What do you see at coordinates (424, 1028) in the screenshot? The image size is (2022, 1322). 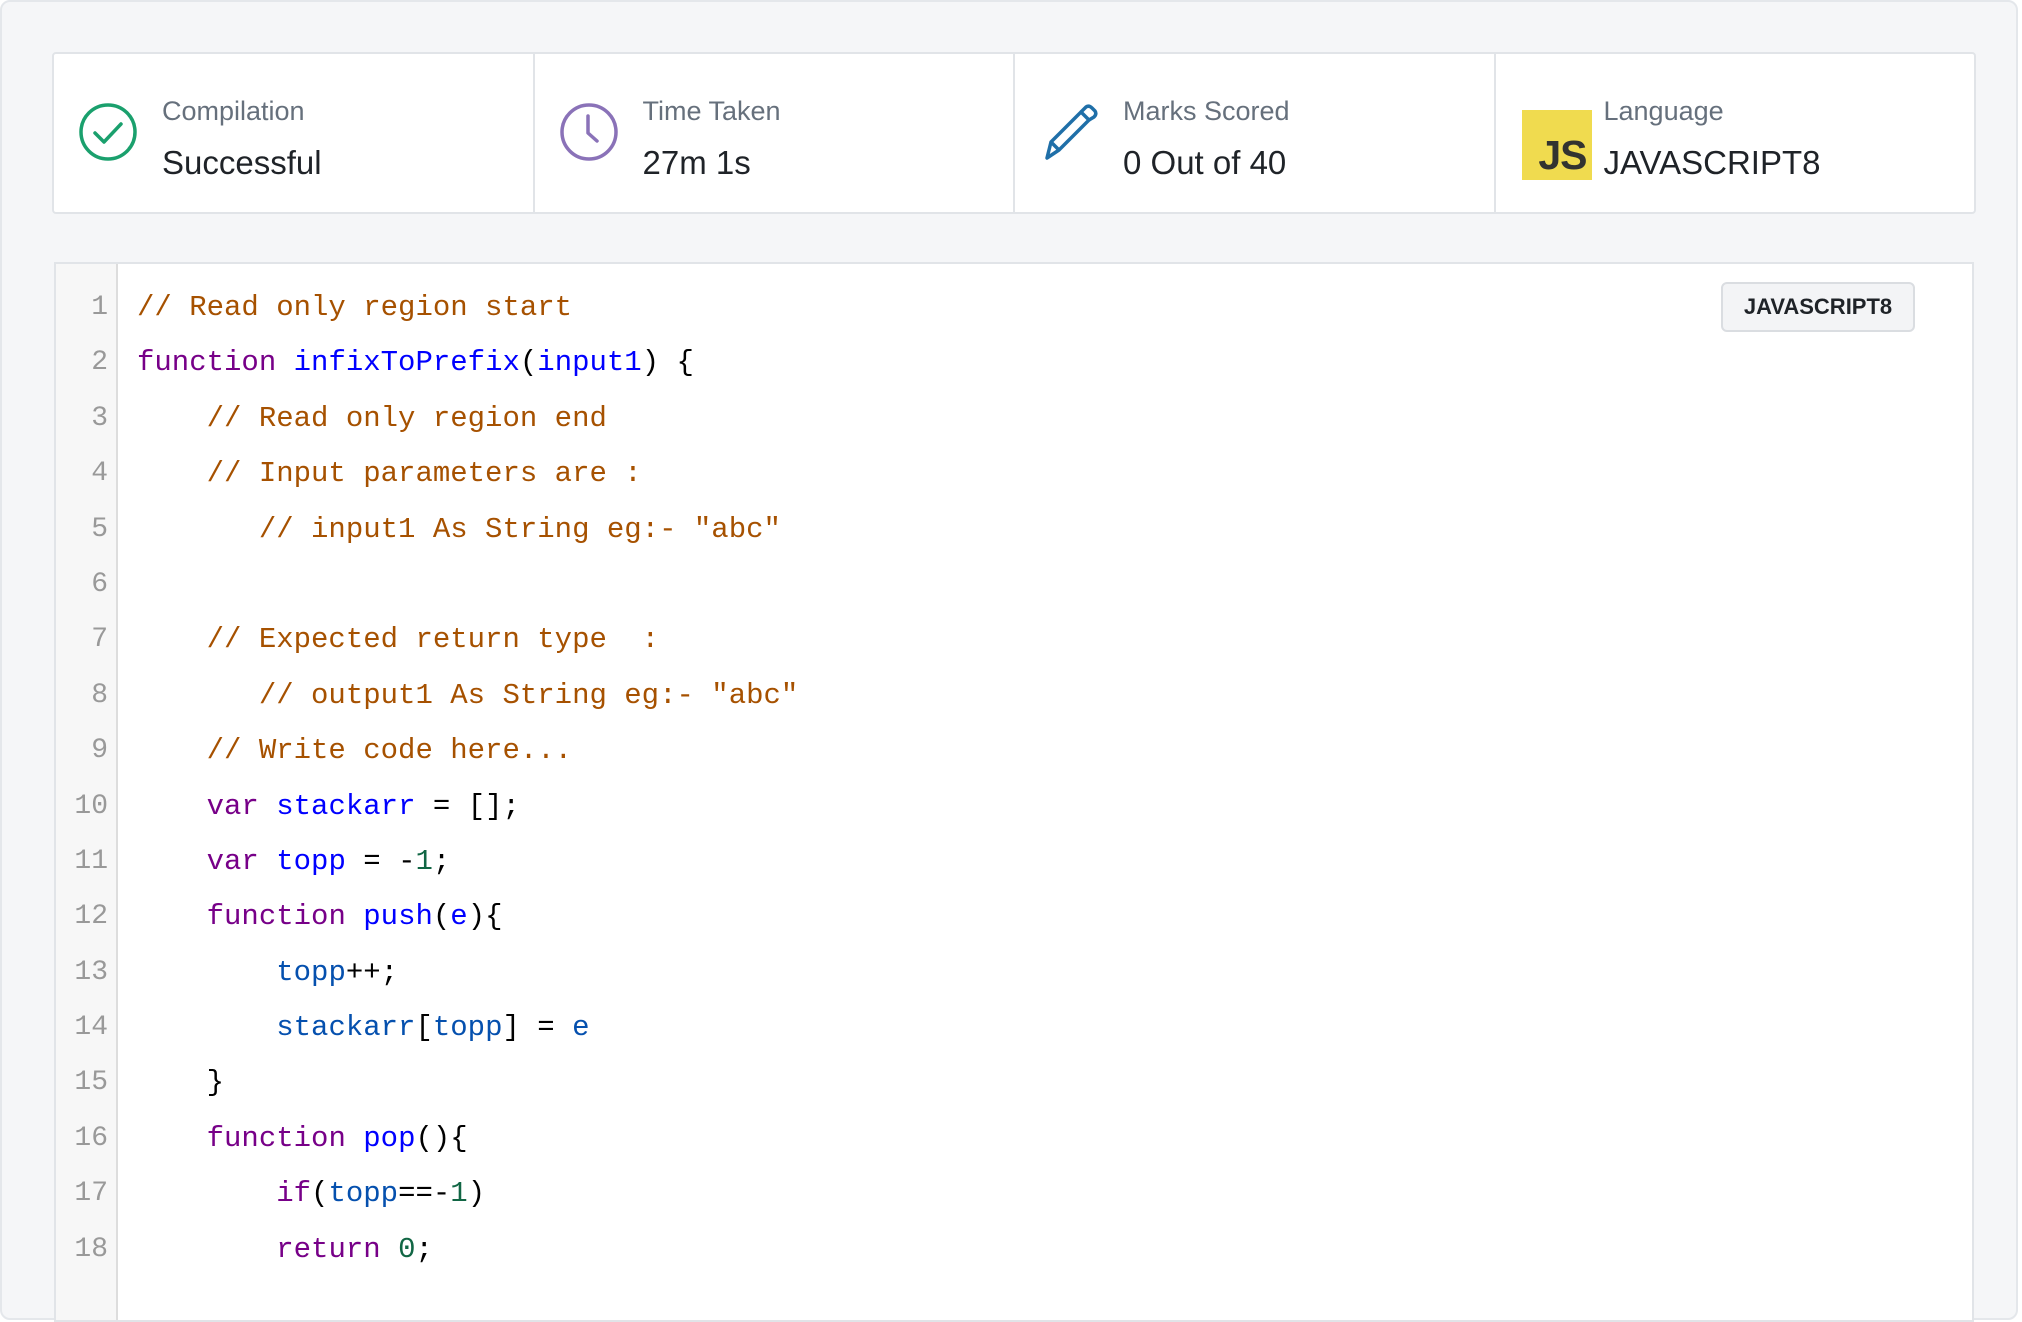 I see `code-token: [` at bounding box center [424, 1028].